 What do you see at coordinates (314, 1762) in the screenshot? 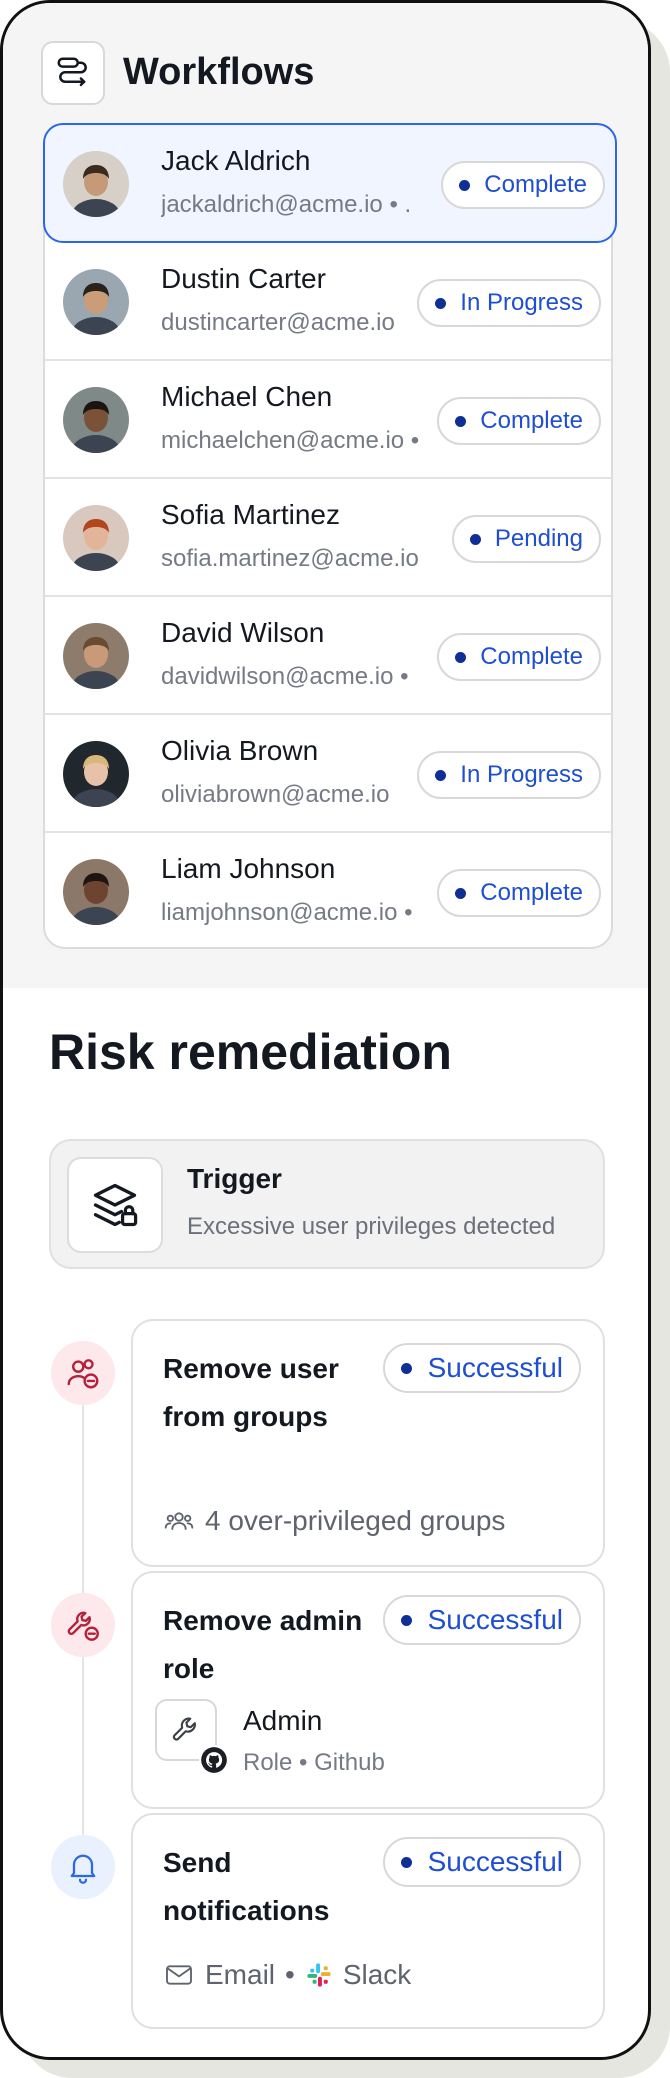
I see `role-subtitle: Role • Github` at bounding box center [314, 1762].